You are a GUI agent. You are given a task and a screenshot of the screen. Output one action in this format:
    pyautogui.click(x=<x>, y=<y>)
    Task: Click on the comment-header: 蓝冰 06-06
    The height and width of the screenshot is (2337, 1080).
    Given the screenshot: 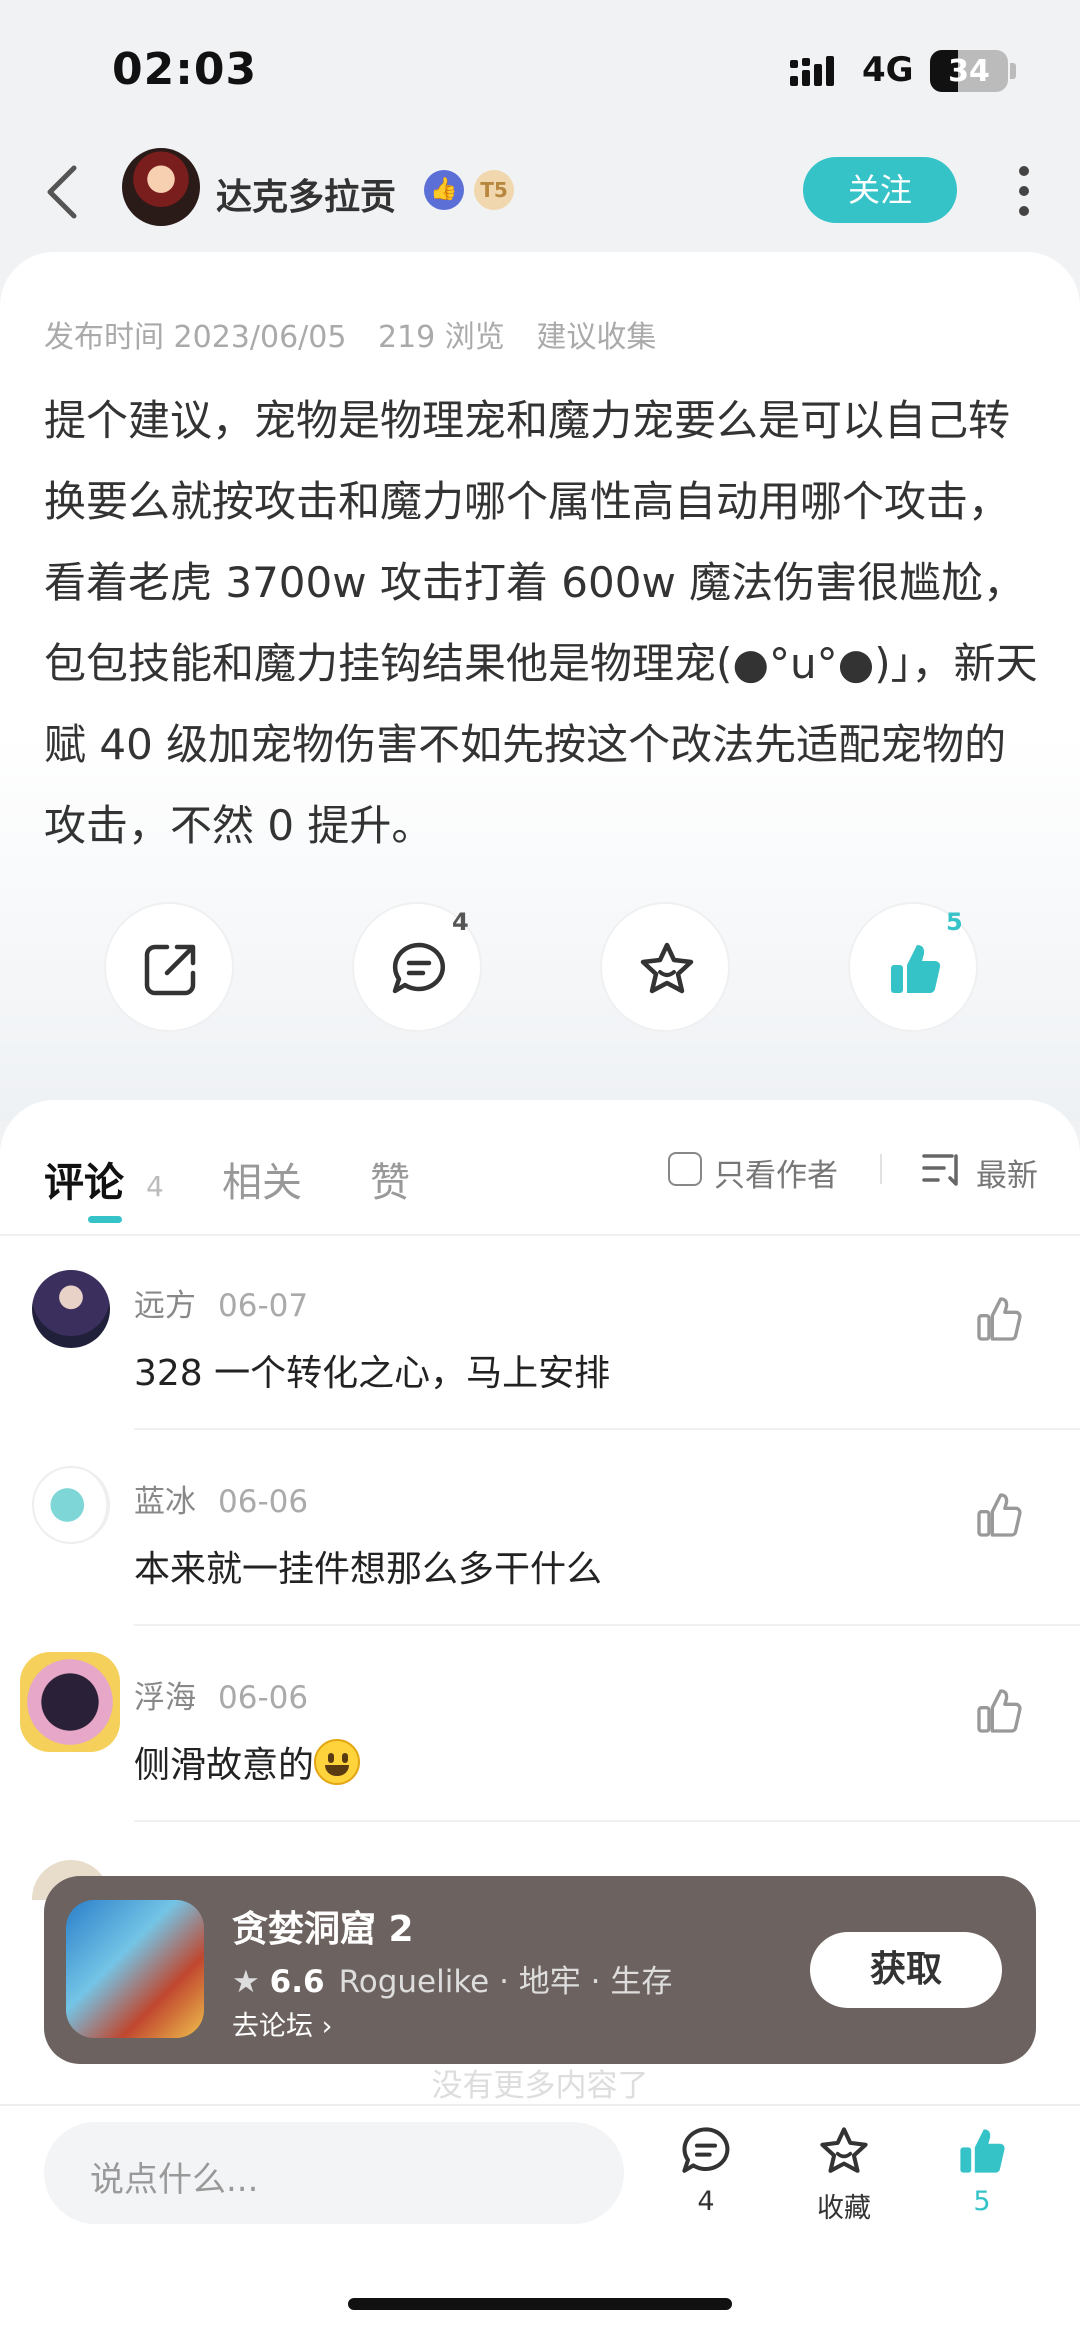 What is the action you would take?
    pyautogui.click(x=221, y=1498)
    